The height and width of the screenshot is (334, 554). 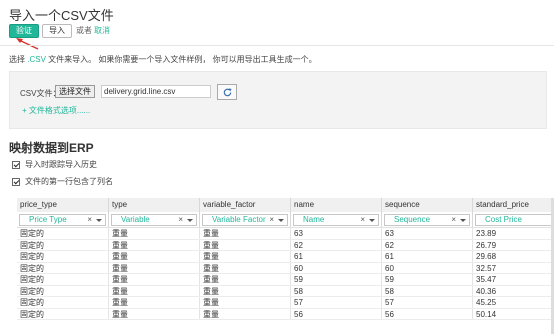 I want to click on column-header: name, so click(x=336, y=205).